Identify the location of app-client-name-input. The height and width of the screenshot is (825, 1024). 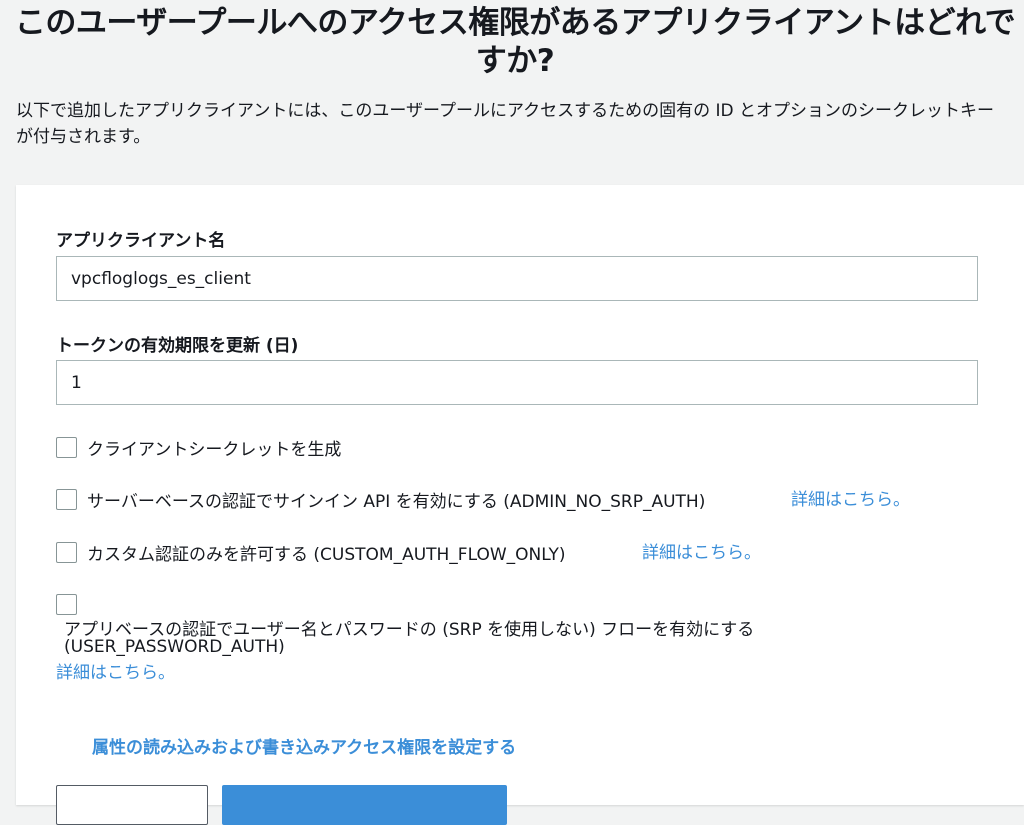
(517, 278).